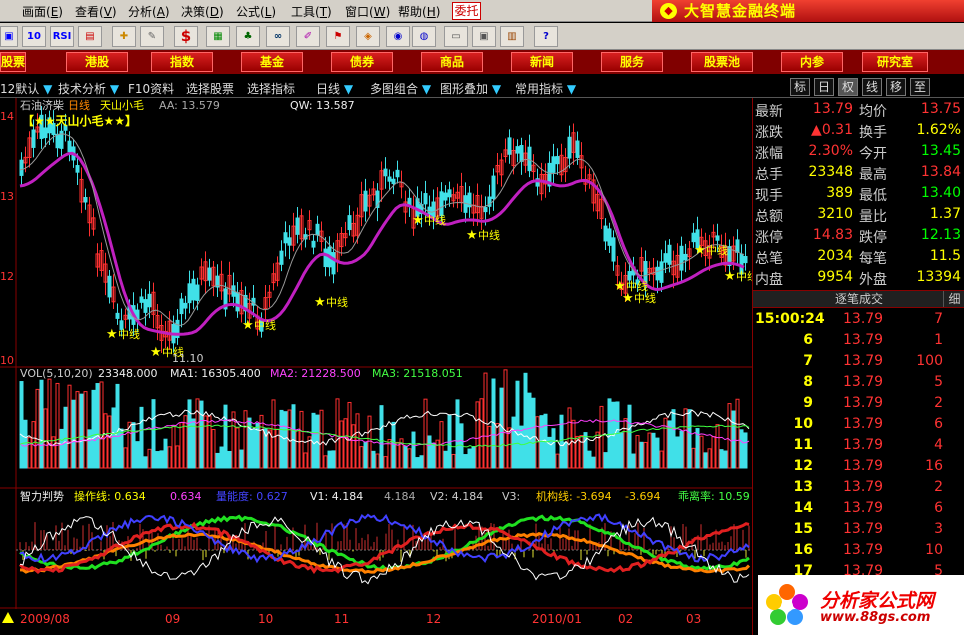 The width and height of the screenshot is (964, 635). I want to click on tool-books-icon: ▥, so click(512, 36).